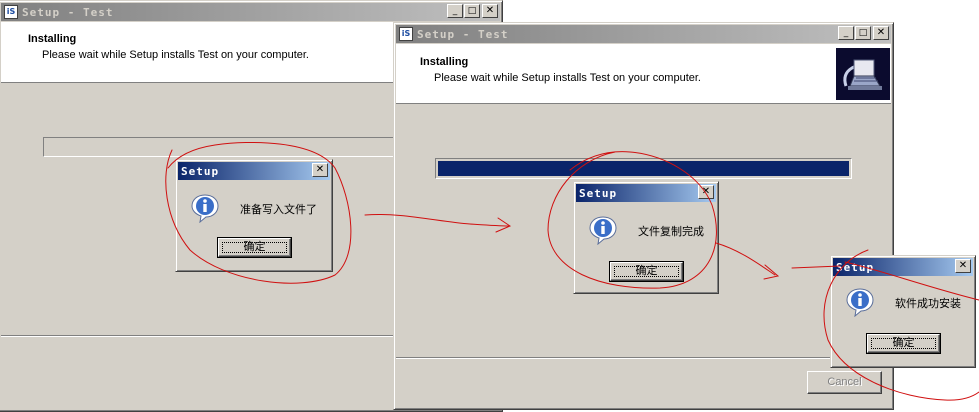 This screenshot has width=979, height=412. I want to click on message-dialog-1: Setup ✕ 准备写入文件了 确定, so click(254, 215).